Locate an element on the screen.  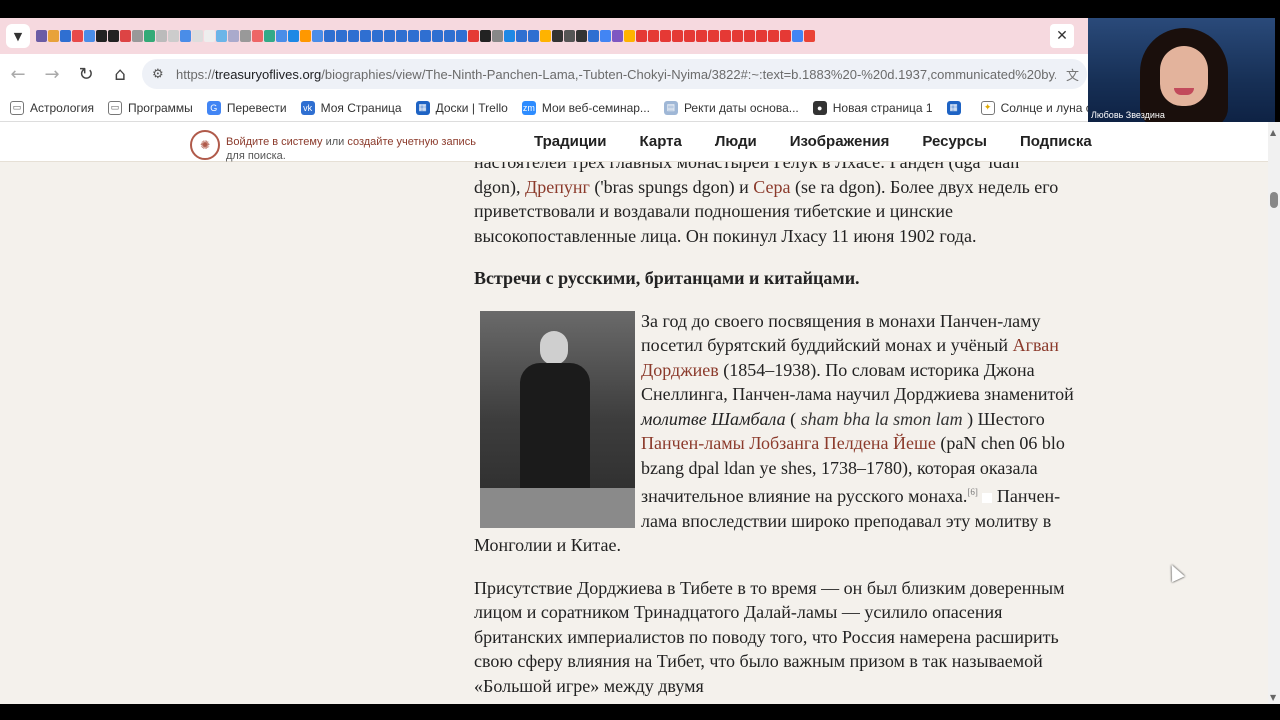
link-sixth-panchen-lama: Панчен-ламы Лобзанга Пелдена Йеше is located at coordinates (788, 443).